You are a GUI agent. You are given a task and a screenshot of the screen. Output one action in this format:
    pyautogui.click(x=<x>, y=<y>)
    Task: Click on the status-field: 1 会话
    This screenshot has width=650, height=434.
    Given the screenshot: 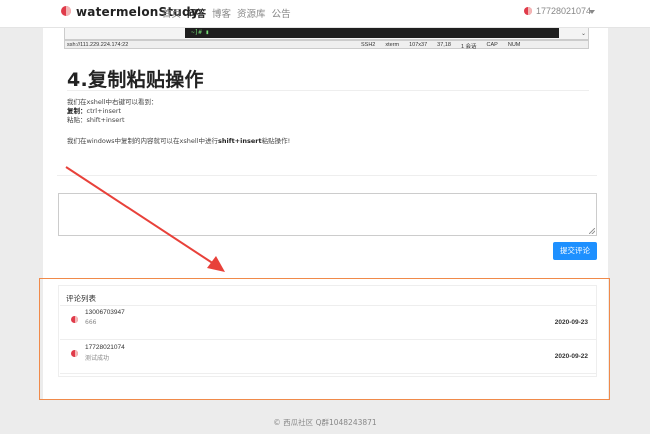 What is the action you would take?
    pyautogui.click(x=468, y=47)
    